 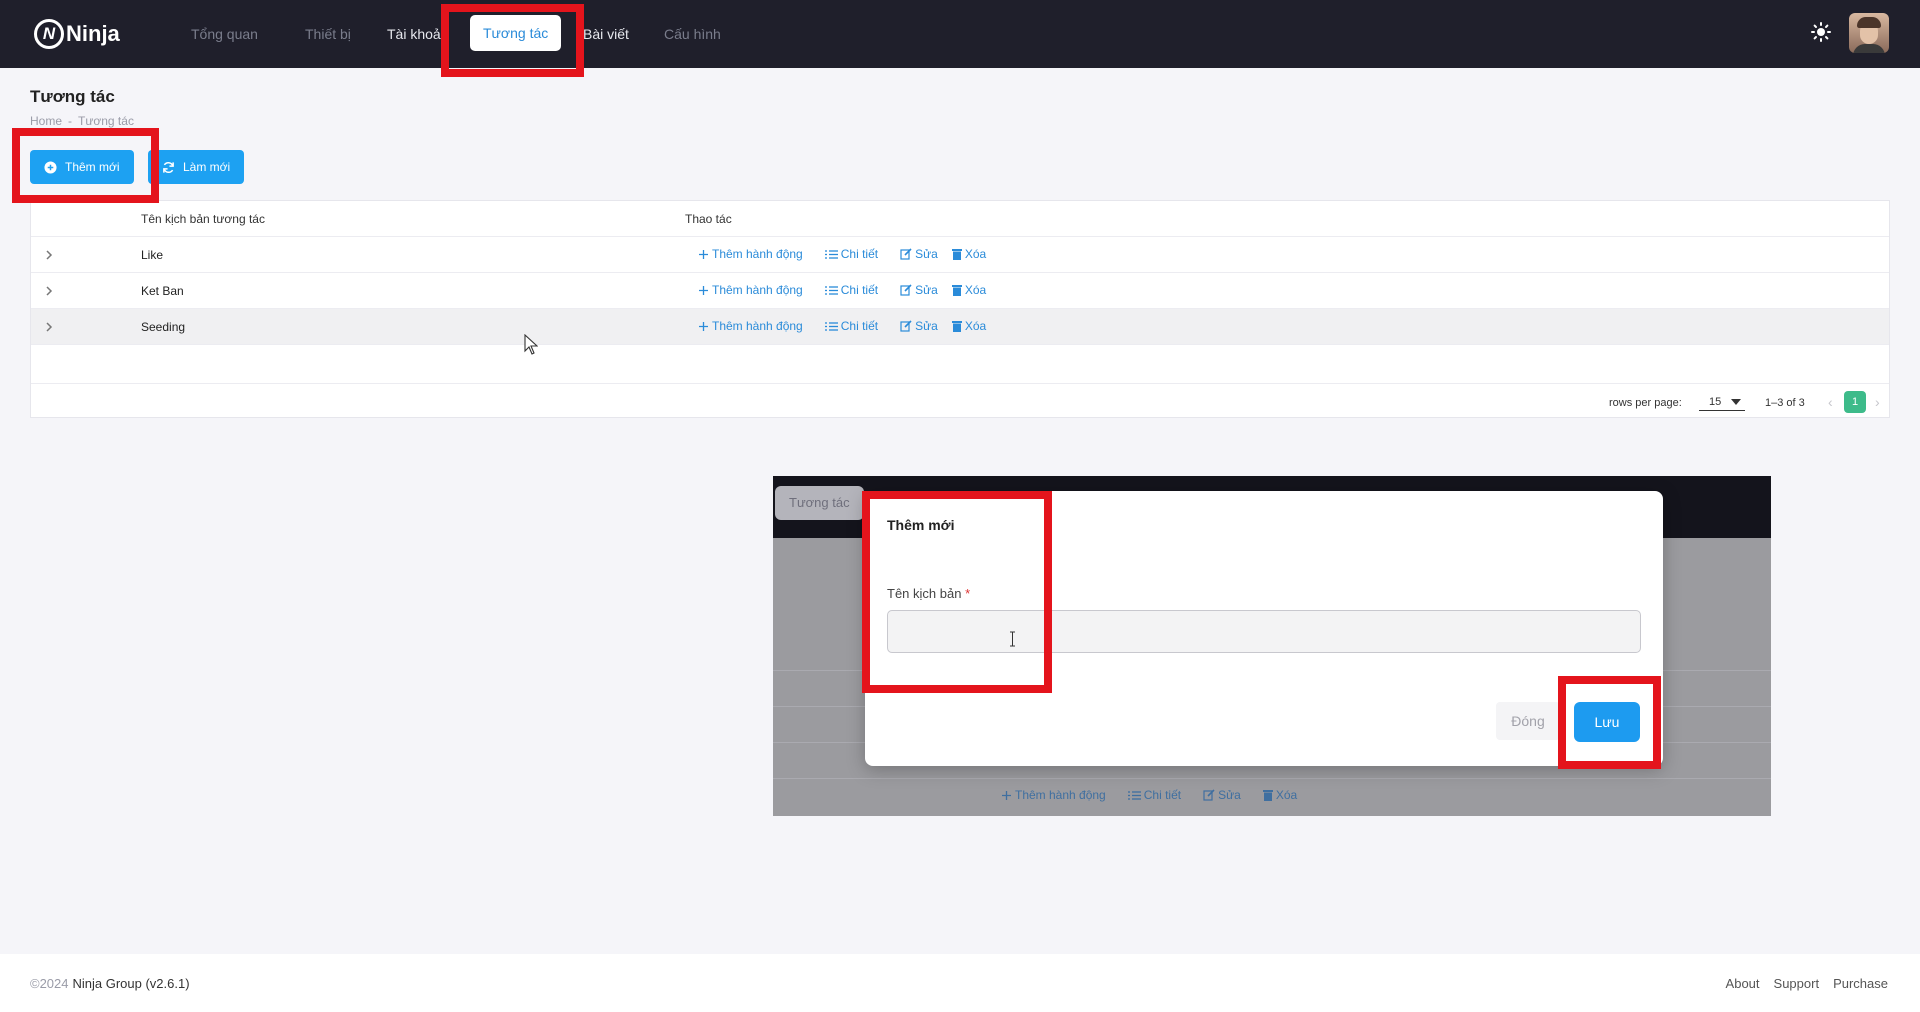 I want to click on mouse-pointer-icon, so click(x=531, y=344).